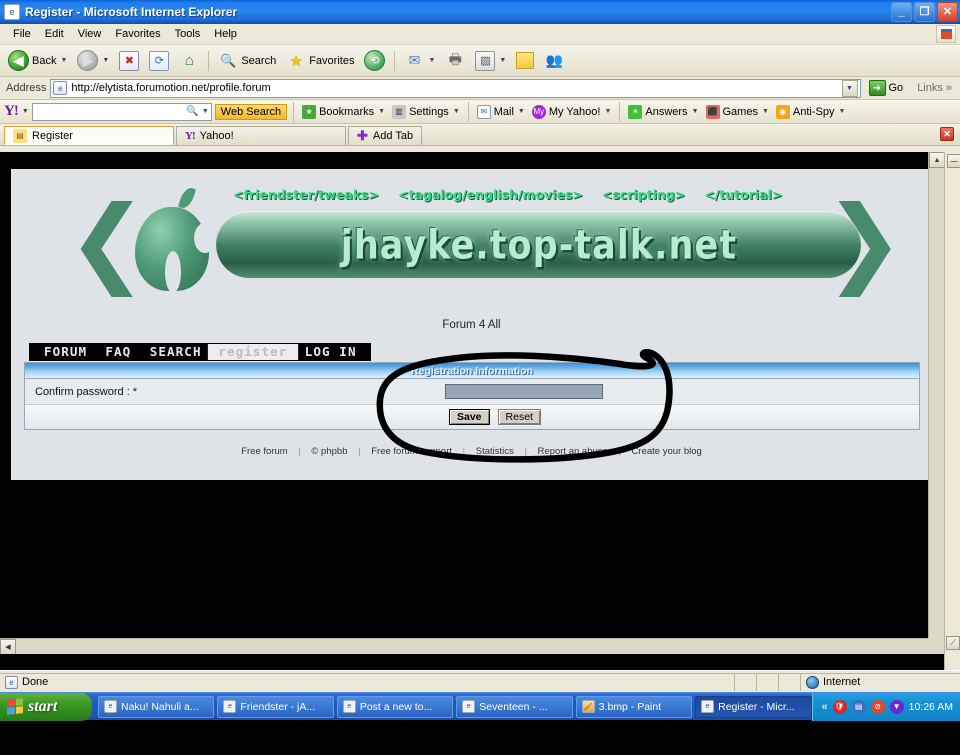  What do you see at coordinates (930, 88) in the screenshot?
I see `links-label: Links` at bounding box center [930, 88].